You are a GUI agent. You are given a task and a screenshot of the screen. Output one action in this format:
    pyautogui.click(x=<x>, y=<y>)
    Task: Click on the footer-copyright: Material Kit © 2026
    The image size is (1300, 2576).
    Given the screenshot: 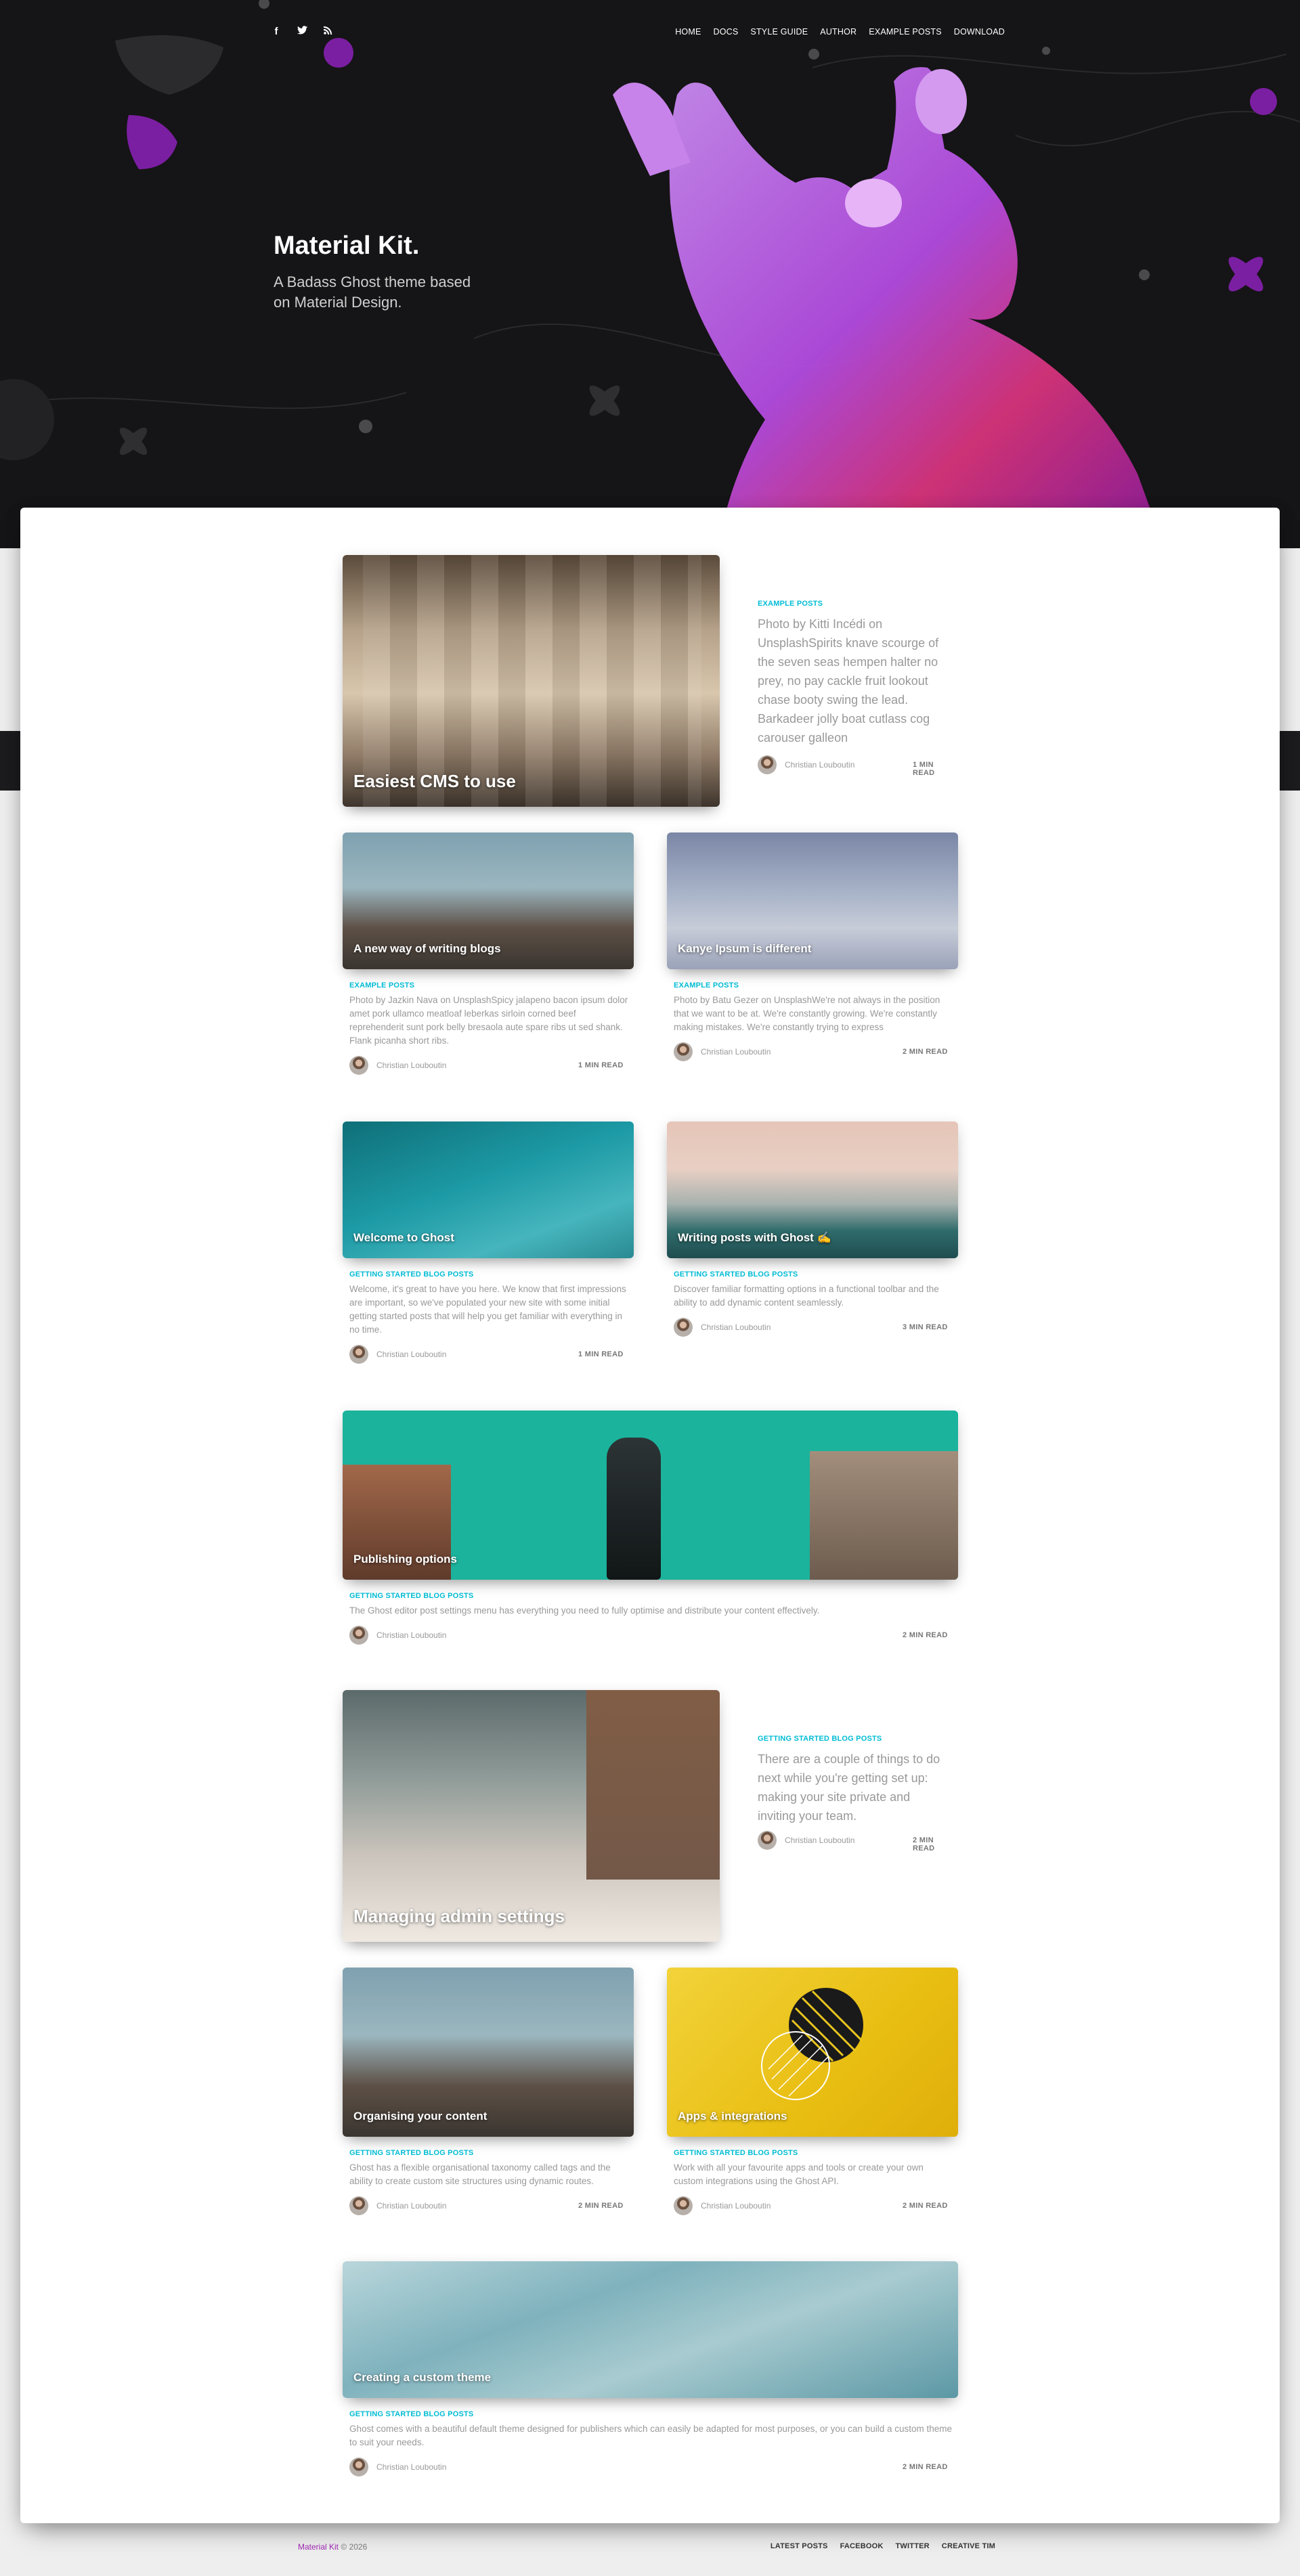 What is the action you would take?
    pyautogui.click(x=333, y=2547)
    